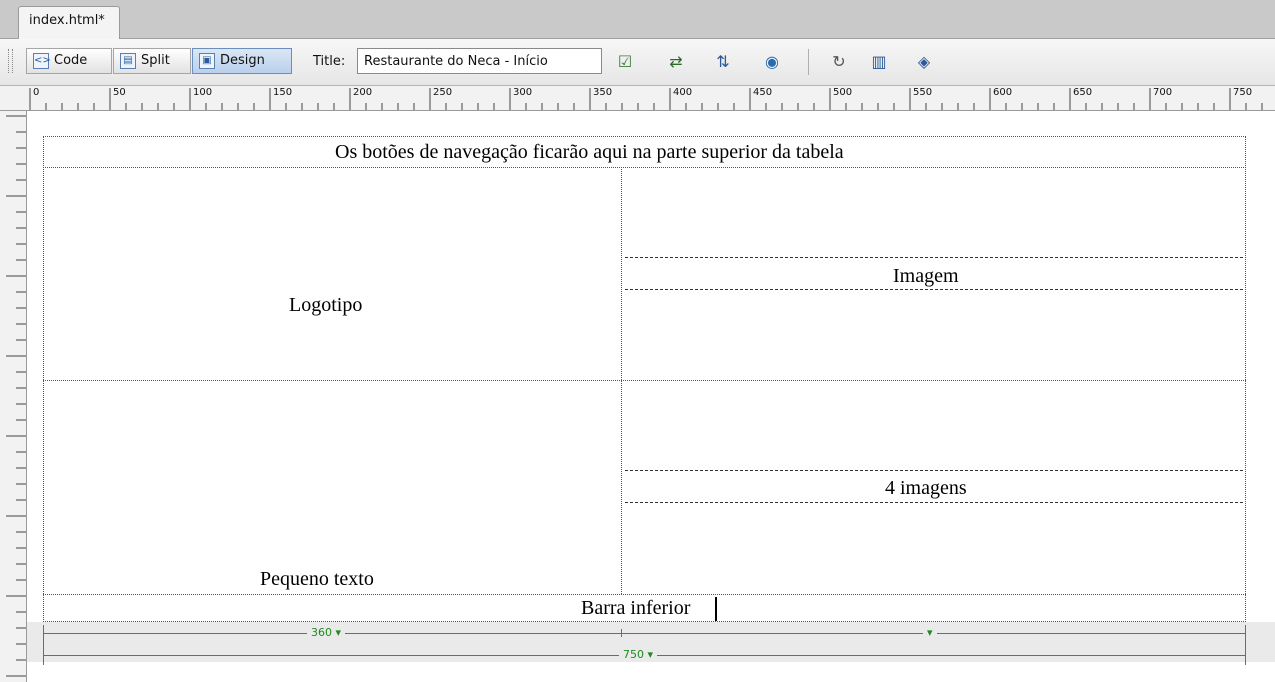 Image resolution: width=1275 pixels, height=682 pixels. What do you see at coordinates (321, 632) in the screenshot?
I see `column-width-value: 360` at bounding box center [321, 632].